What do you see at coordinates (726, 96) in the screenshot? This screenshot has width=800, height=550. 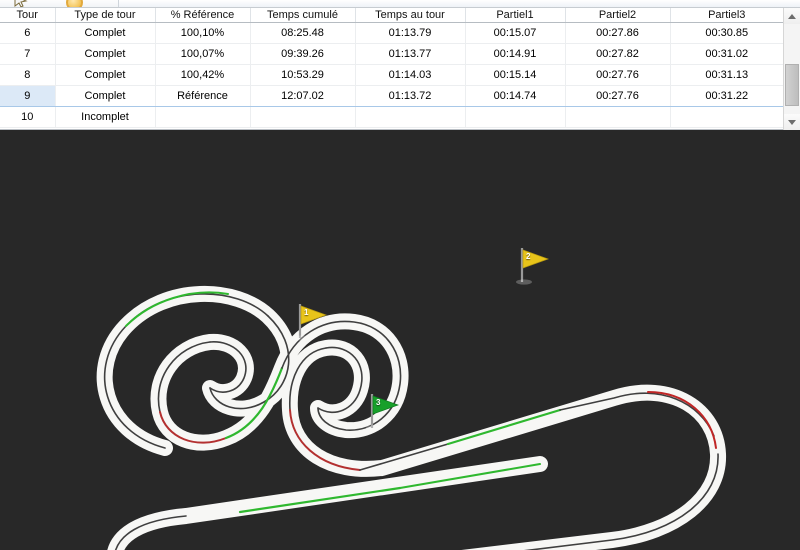 I see `table-cell-partiel3: 00:31.22` at bounding box center [726, 96].